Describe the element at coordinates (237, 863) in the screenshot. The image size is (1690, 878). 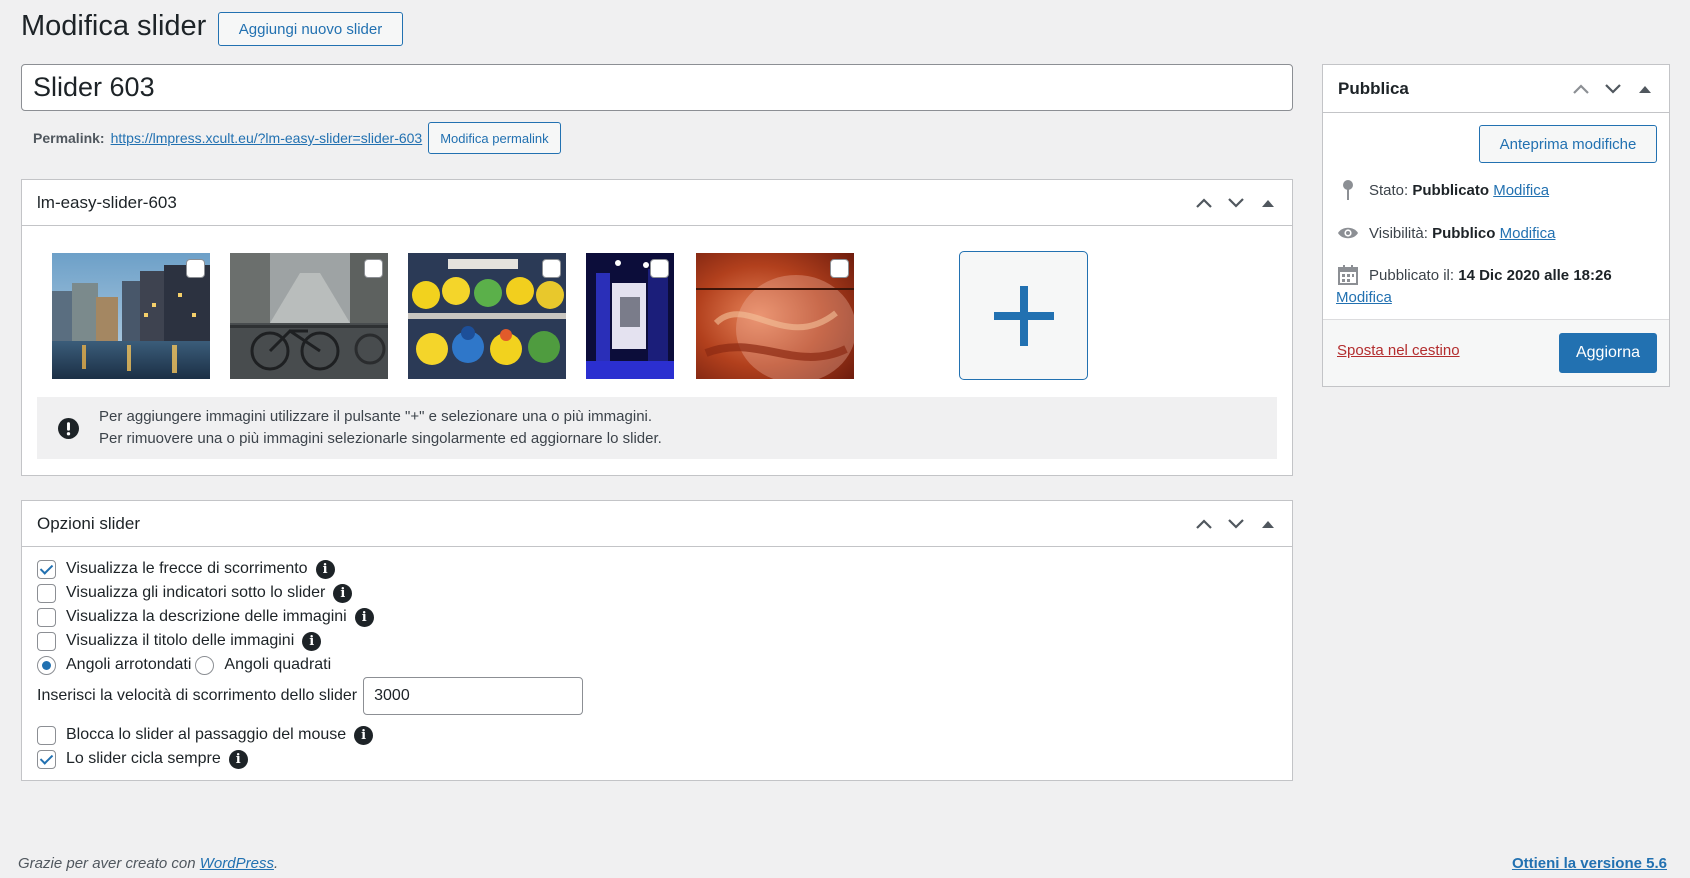
I see `wordpress-link: WordPress` at that location.